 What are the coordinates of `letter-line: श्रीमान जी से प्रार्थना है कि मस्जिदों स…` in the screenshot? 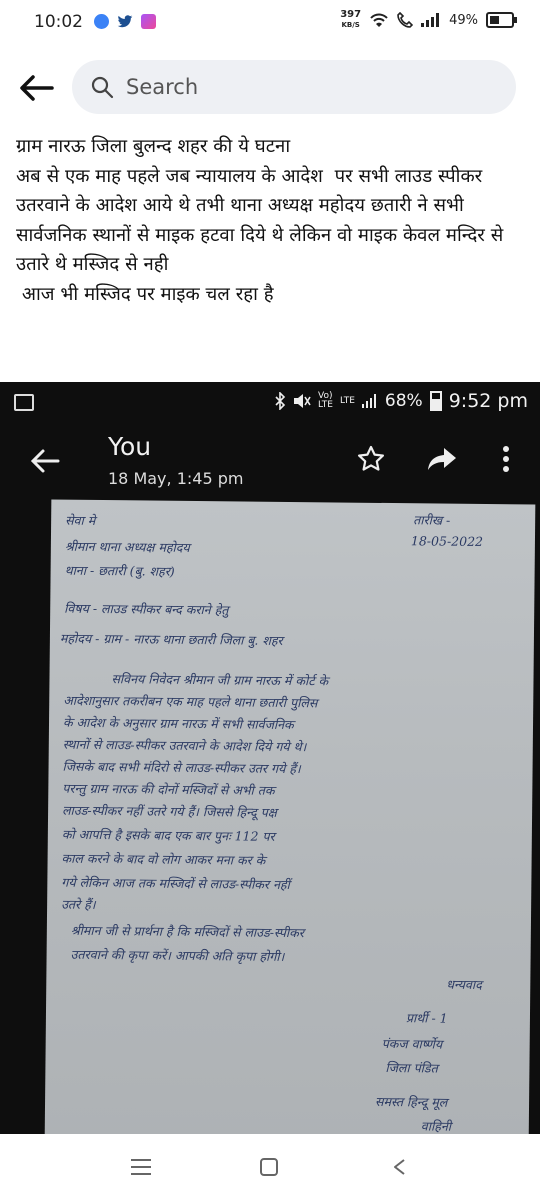 It's located at (187, 931).